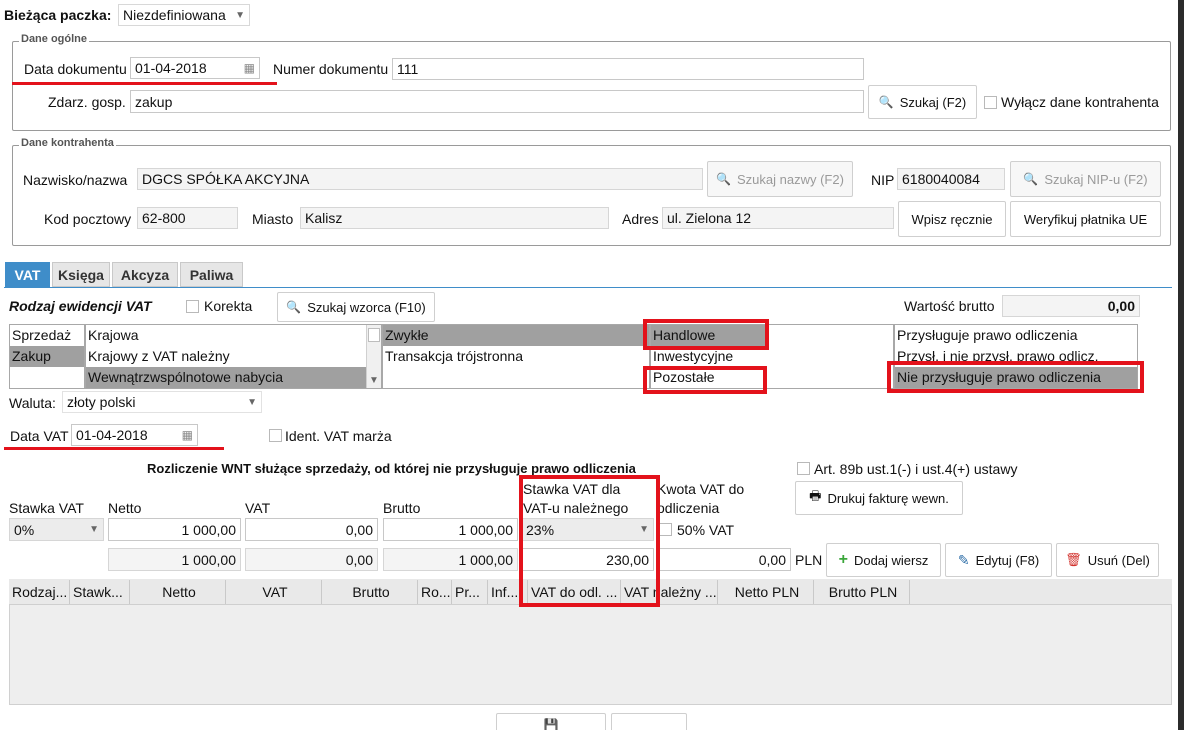 This screenshot has height=730, width=1184. I want to click on correction-checkbox, so click(192, 306).